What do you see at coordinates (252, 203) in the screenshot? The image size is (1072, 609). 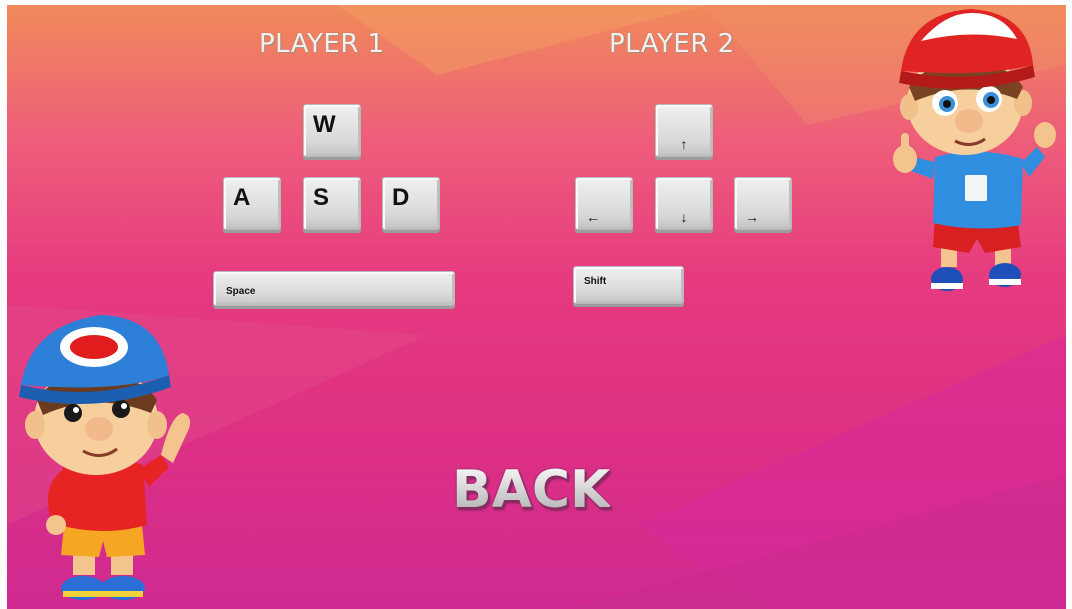 I see `p1-key-left: A` at bounding box center [252, 203].